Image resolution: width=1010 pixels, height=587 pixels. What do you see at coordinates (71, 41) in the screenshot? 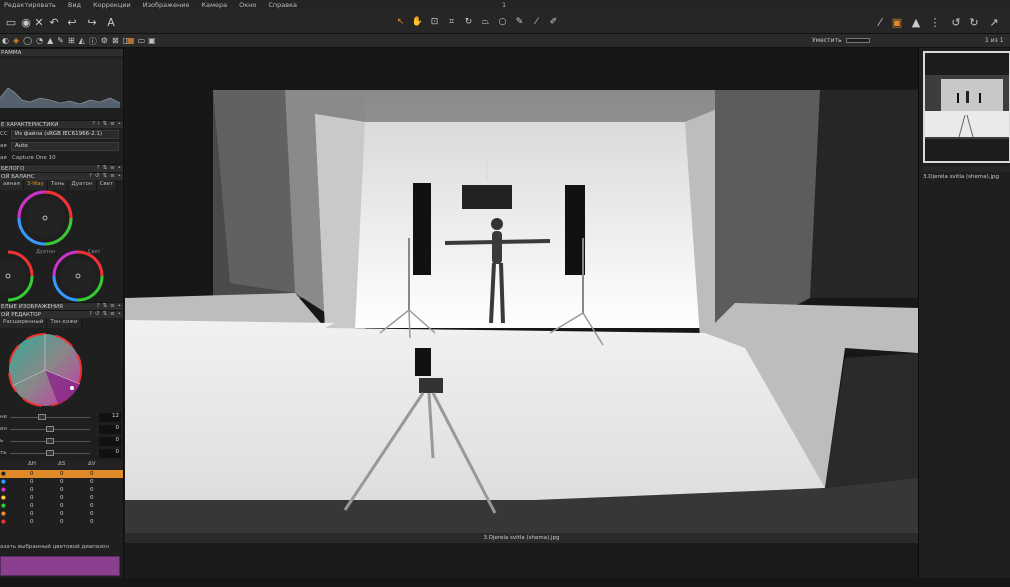
I see `composition-tab-icon: ⊞` at bounding box center [71, 41].